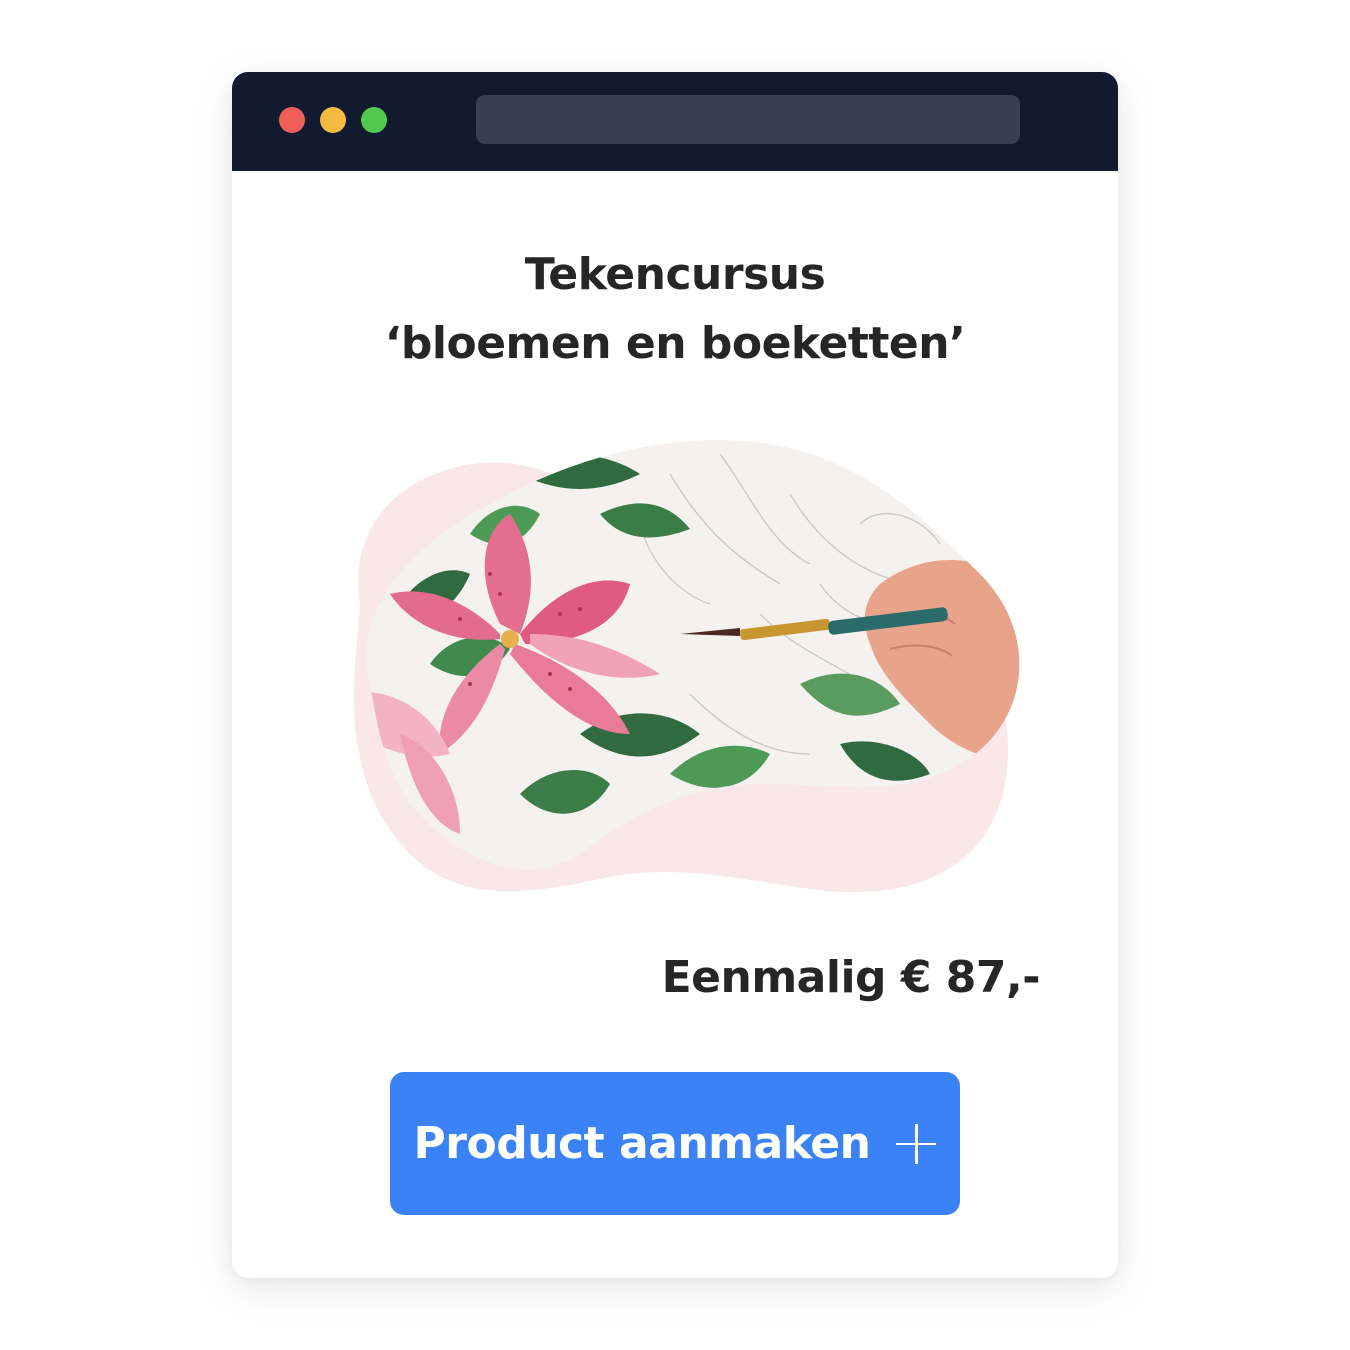  Describe the element at coordinates (748, 119) in the screenshot. I see `address-bar` at that location.